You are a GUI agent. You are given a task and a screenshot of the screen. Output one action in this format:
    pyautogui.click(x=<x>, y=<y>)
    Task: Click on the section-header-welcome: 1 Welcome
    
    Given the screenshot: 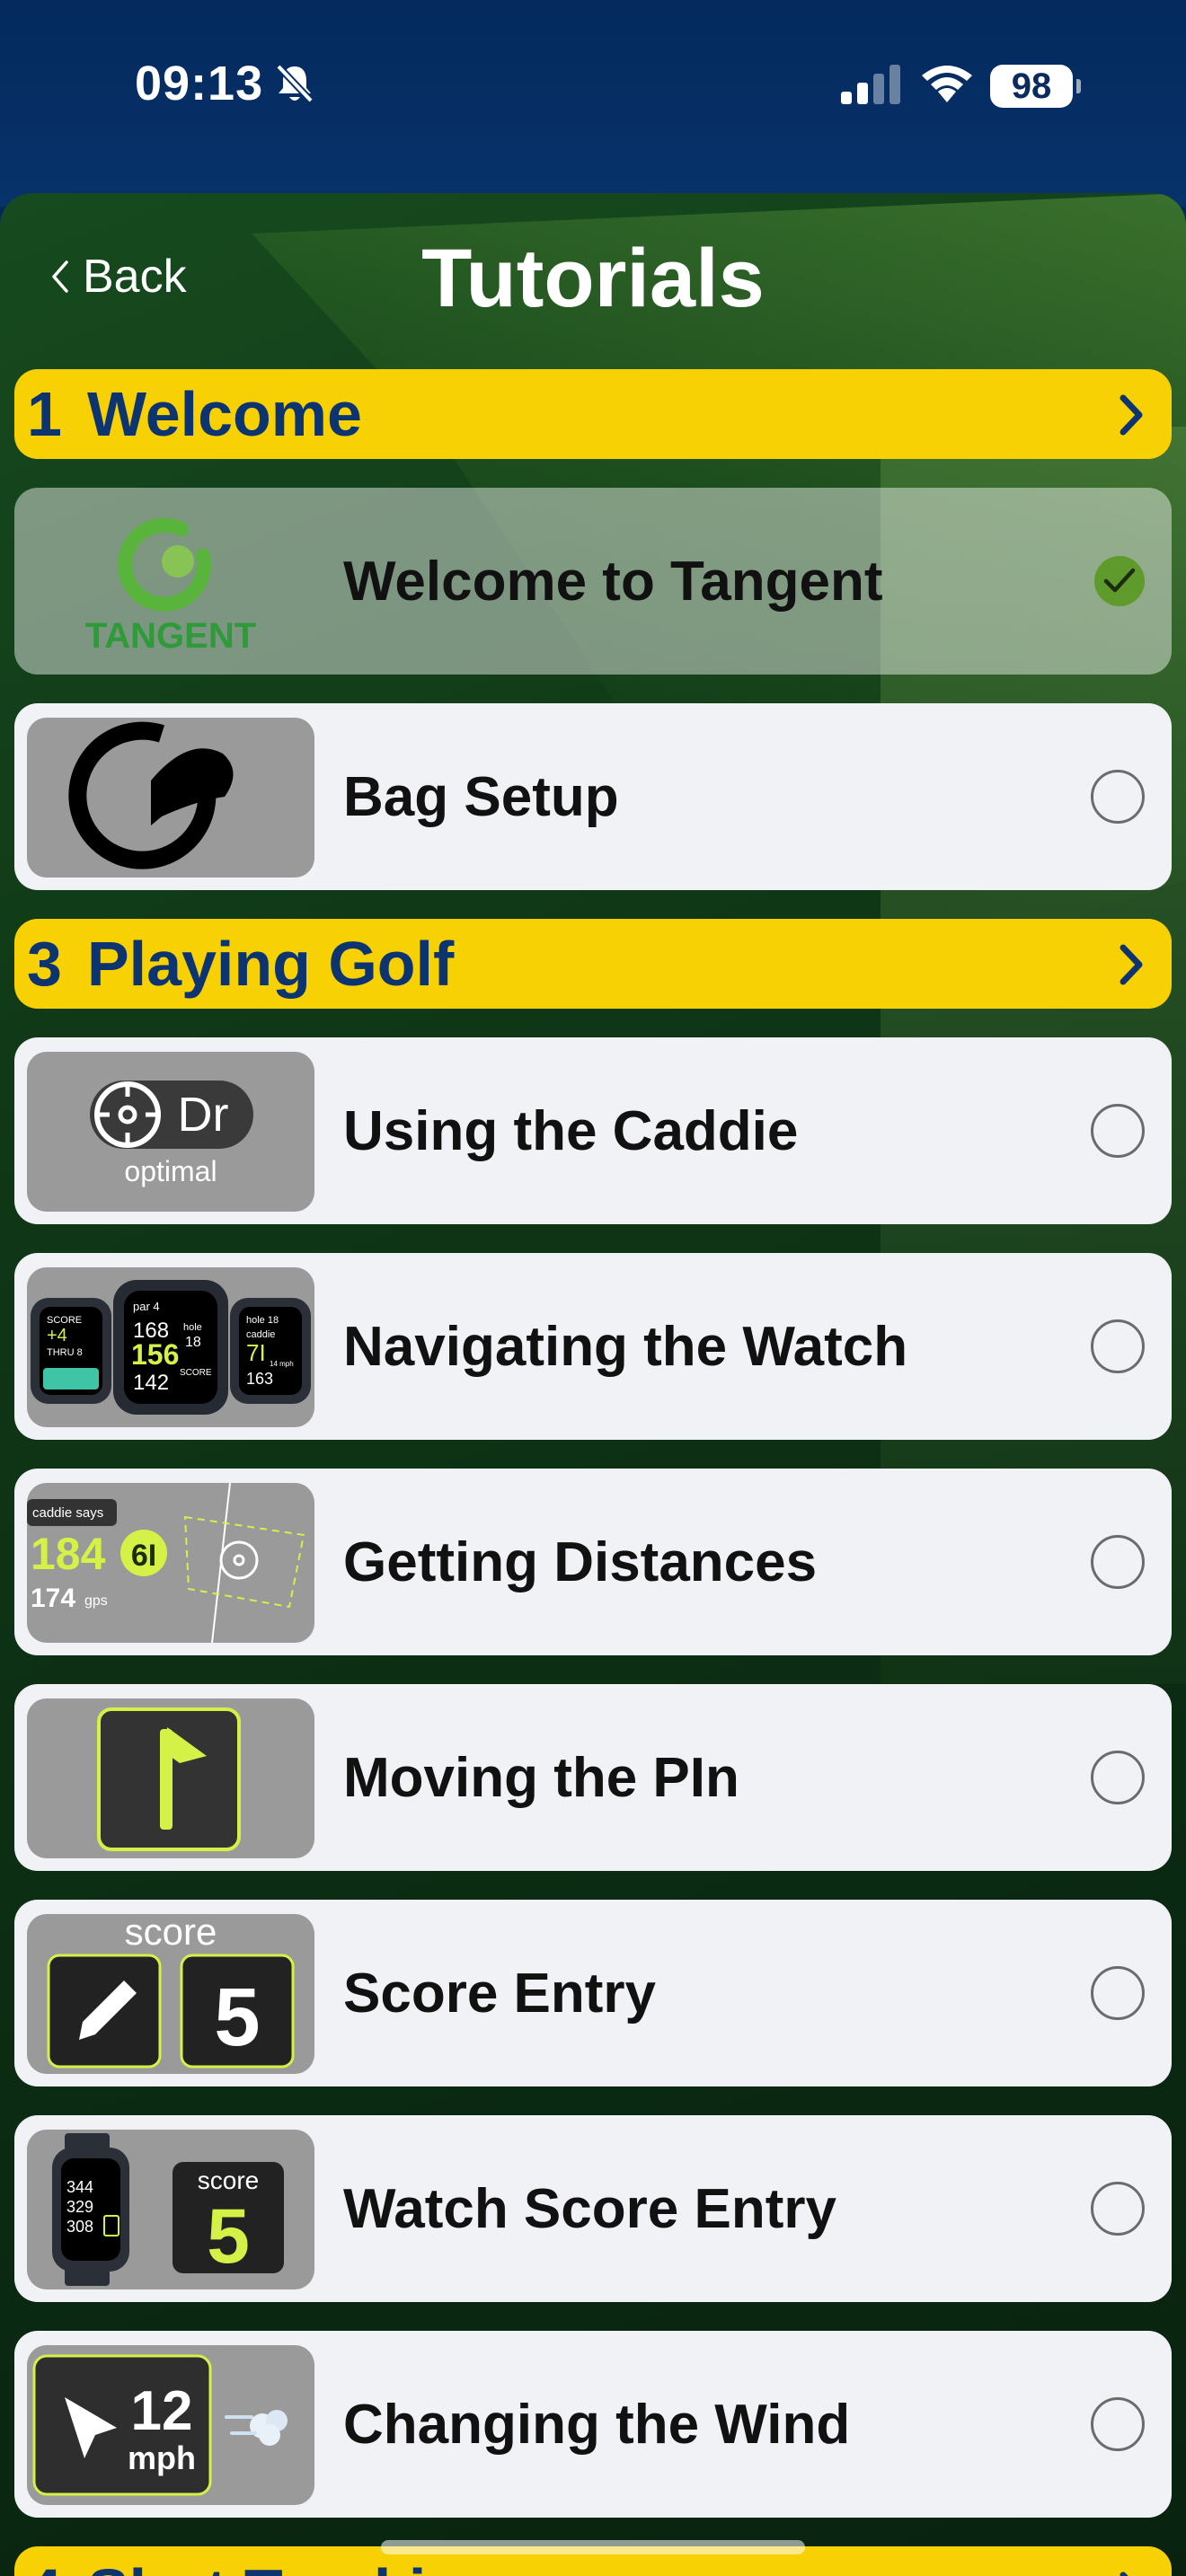 What is the action you would take?
    pyautogui.click(x=593, y=414)
    